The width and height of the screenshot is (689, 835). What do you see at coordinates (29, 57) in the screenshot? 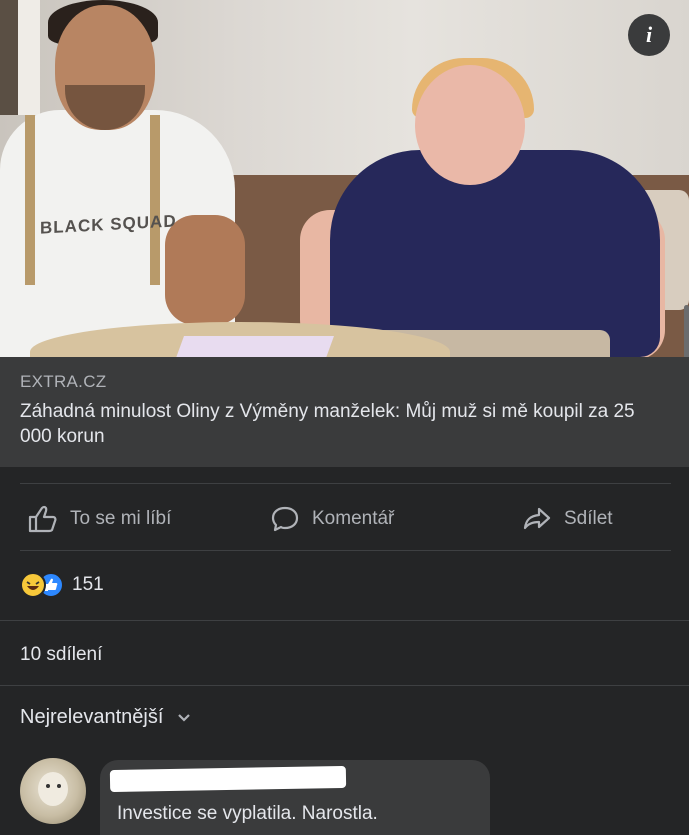
I see `image-wall-strip` at bounding box center [29, 57].